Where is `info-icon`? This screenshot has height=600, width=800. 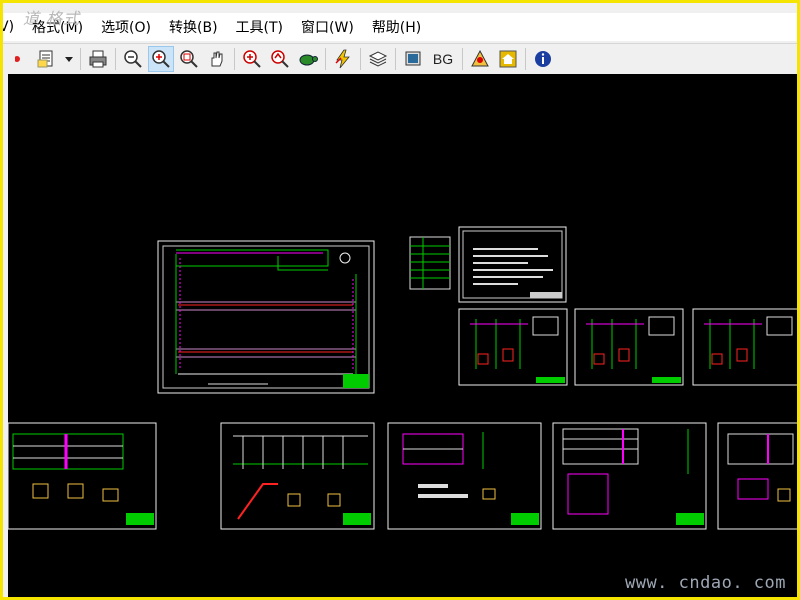 info-icon is located at coordinates (543, 59).